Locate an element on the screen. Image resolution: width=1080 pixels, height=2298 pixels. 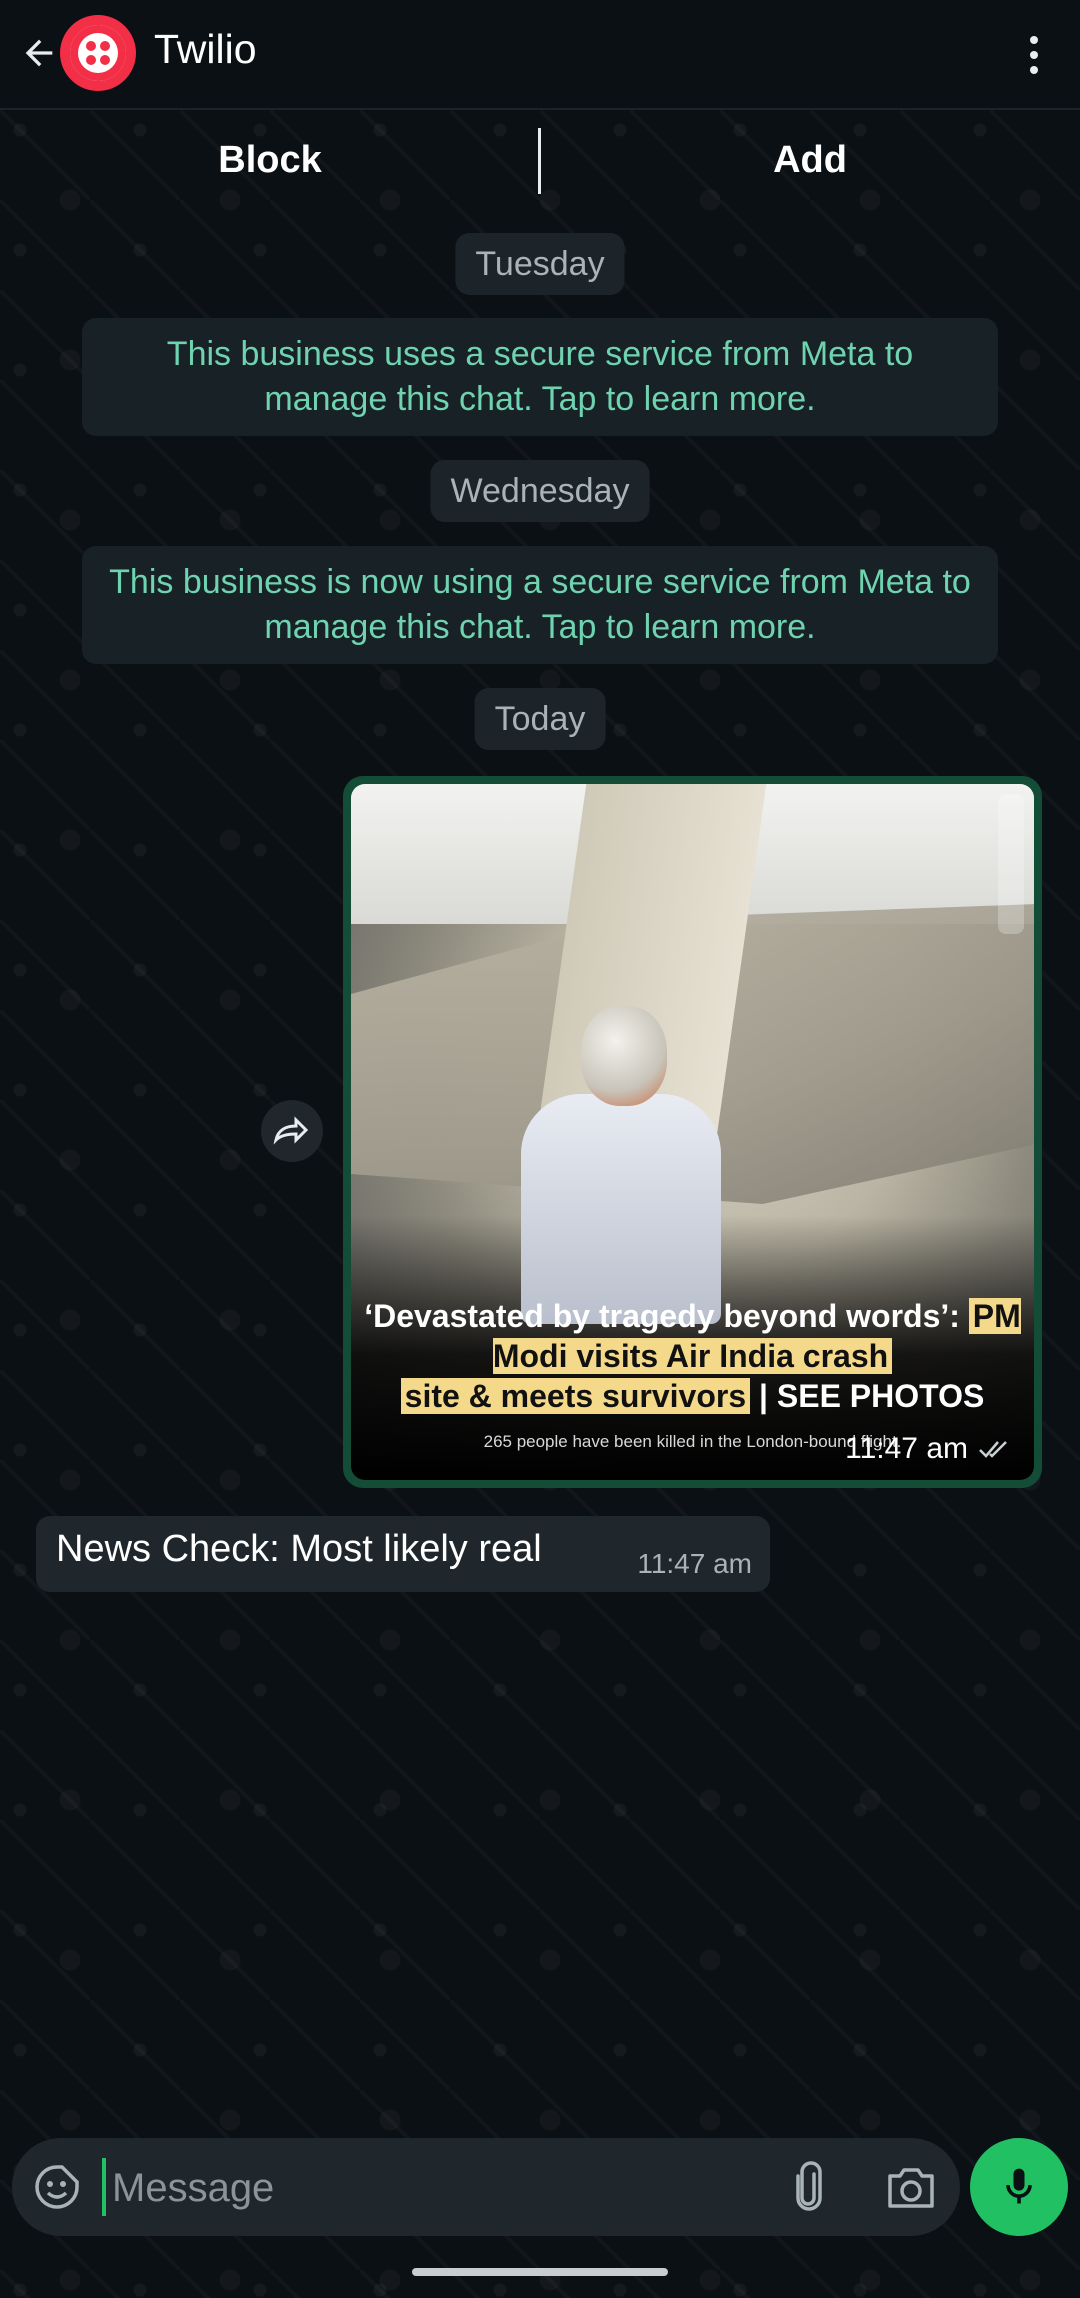
message-meta: 11:47 am is located at coordinates (928, 1449).